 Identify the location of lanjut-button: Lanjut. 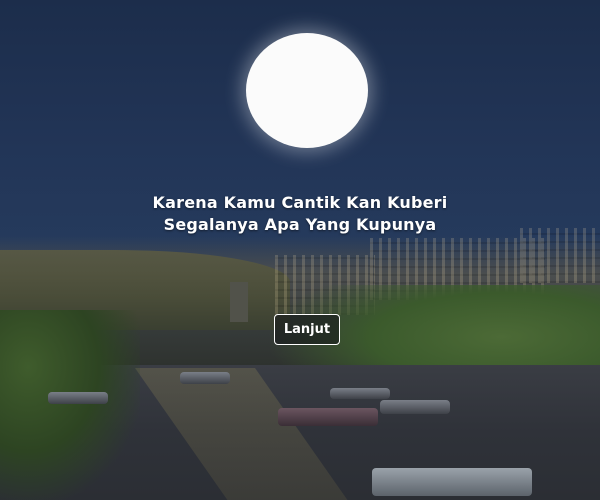
(307, 329).